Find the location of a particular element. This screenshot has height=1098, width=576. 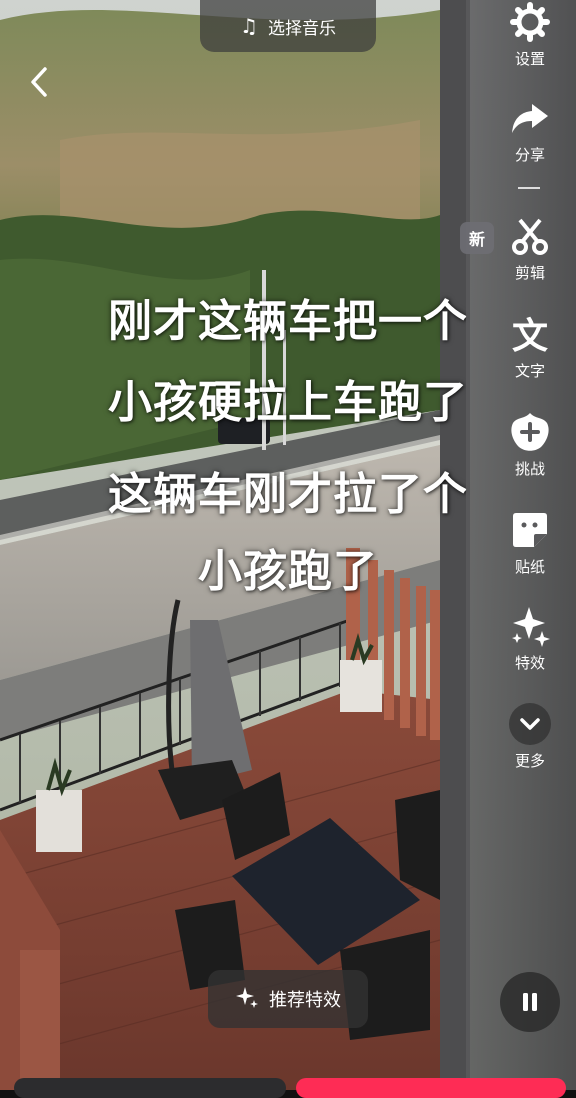

chevron-down-icon is located at coordinates (530, 724).